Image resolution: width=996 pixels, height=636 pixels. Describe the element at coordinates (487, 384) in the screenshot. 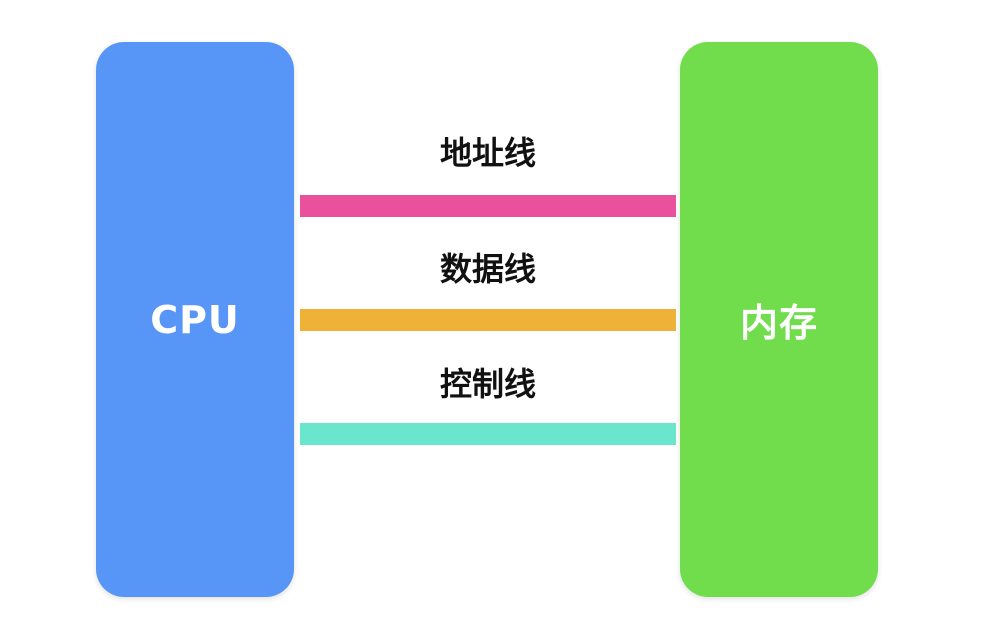

I see `control-bus-label: 控制线` at that location.